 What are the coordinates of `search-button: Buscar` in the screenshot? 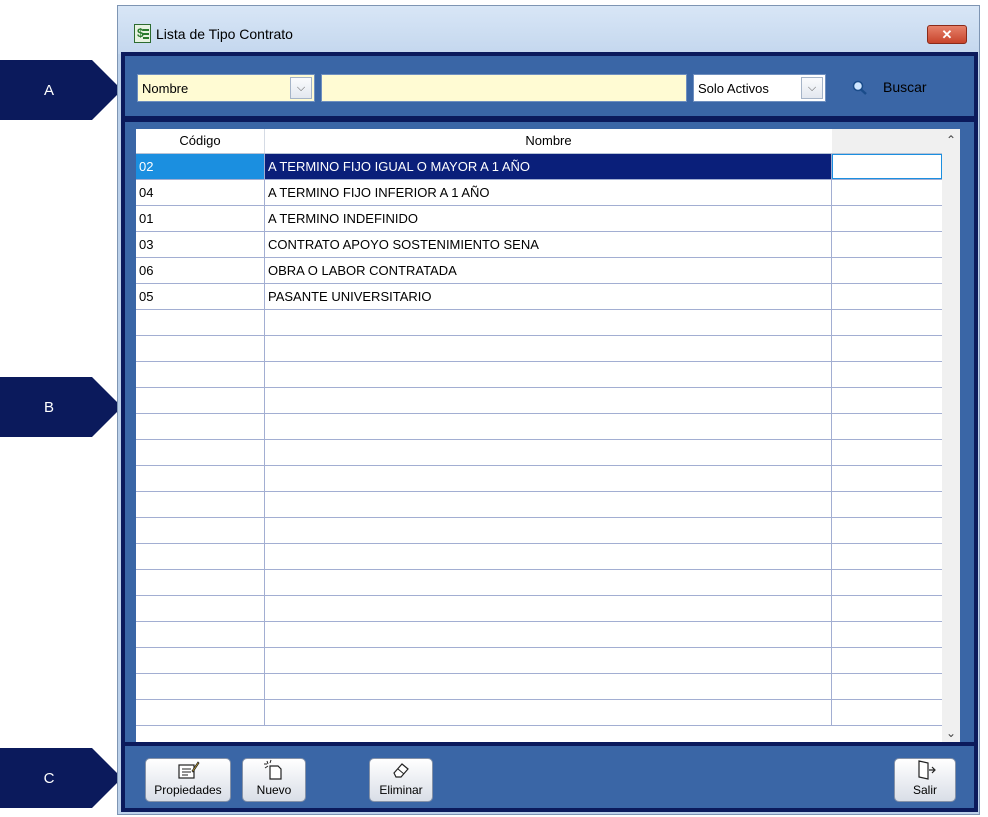 It's located at (897, 87).